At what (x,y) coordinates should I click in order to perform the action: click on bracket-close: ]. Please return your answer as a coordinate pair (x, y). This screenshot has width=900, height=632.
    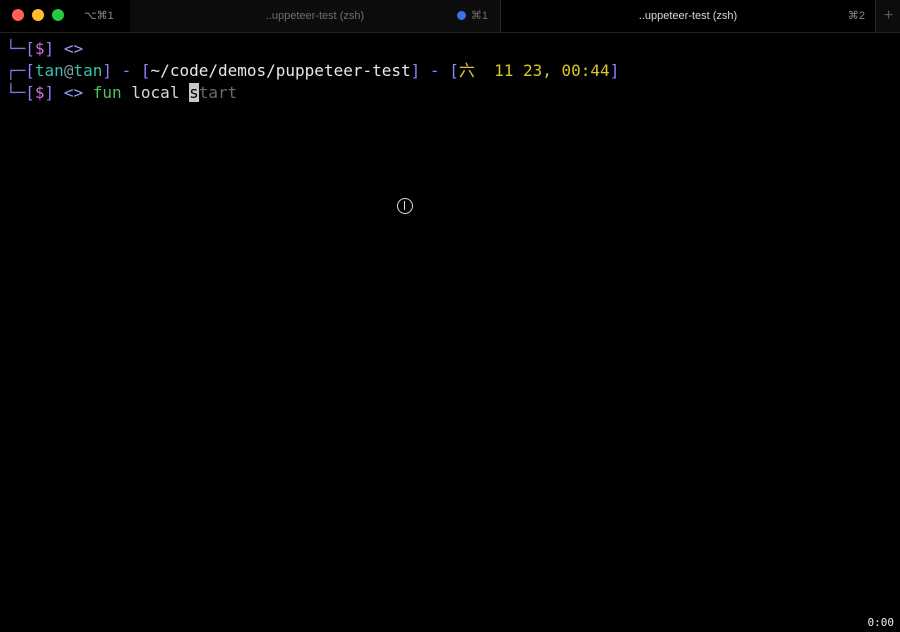
    Looking at the image, I should click on (49, 48).